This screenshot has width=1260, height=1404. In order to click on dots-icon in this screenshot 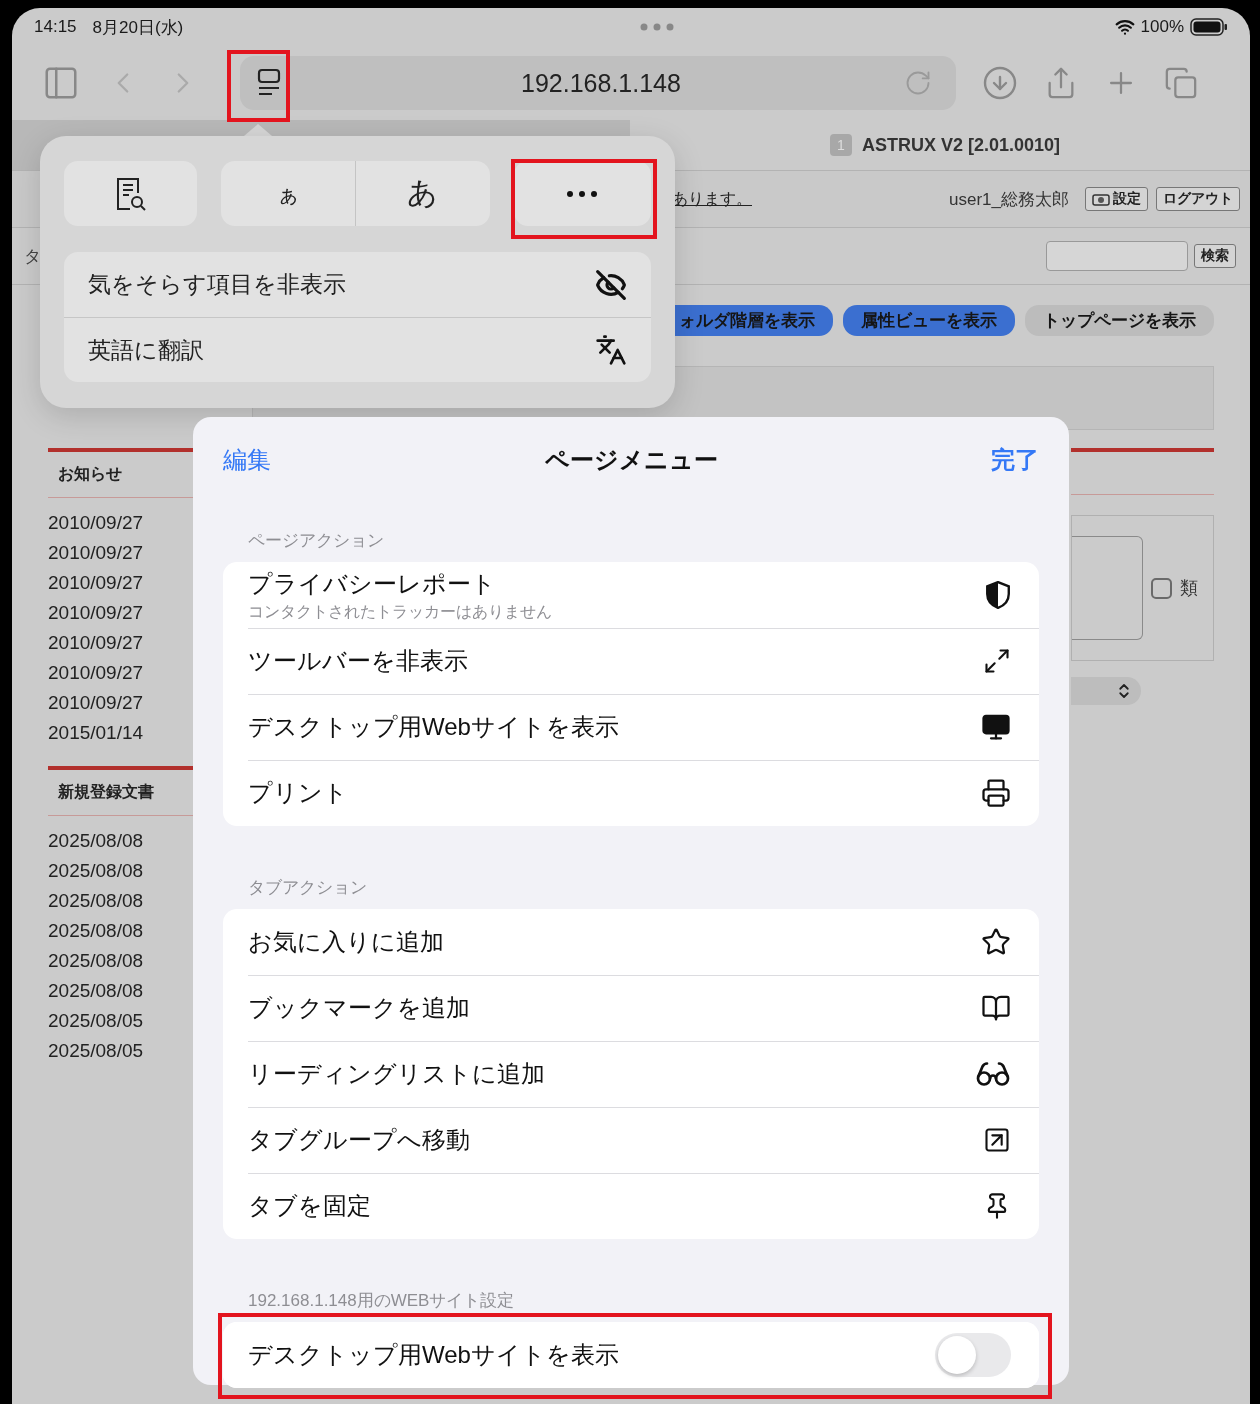, I will do `click(656, 27)`.